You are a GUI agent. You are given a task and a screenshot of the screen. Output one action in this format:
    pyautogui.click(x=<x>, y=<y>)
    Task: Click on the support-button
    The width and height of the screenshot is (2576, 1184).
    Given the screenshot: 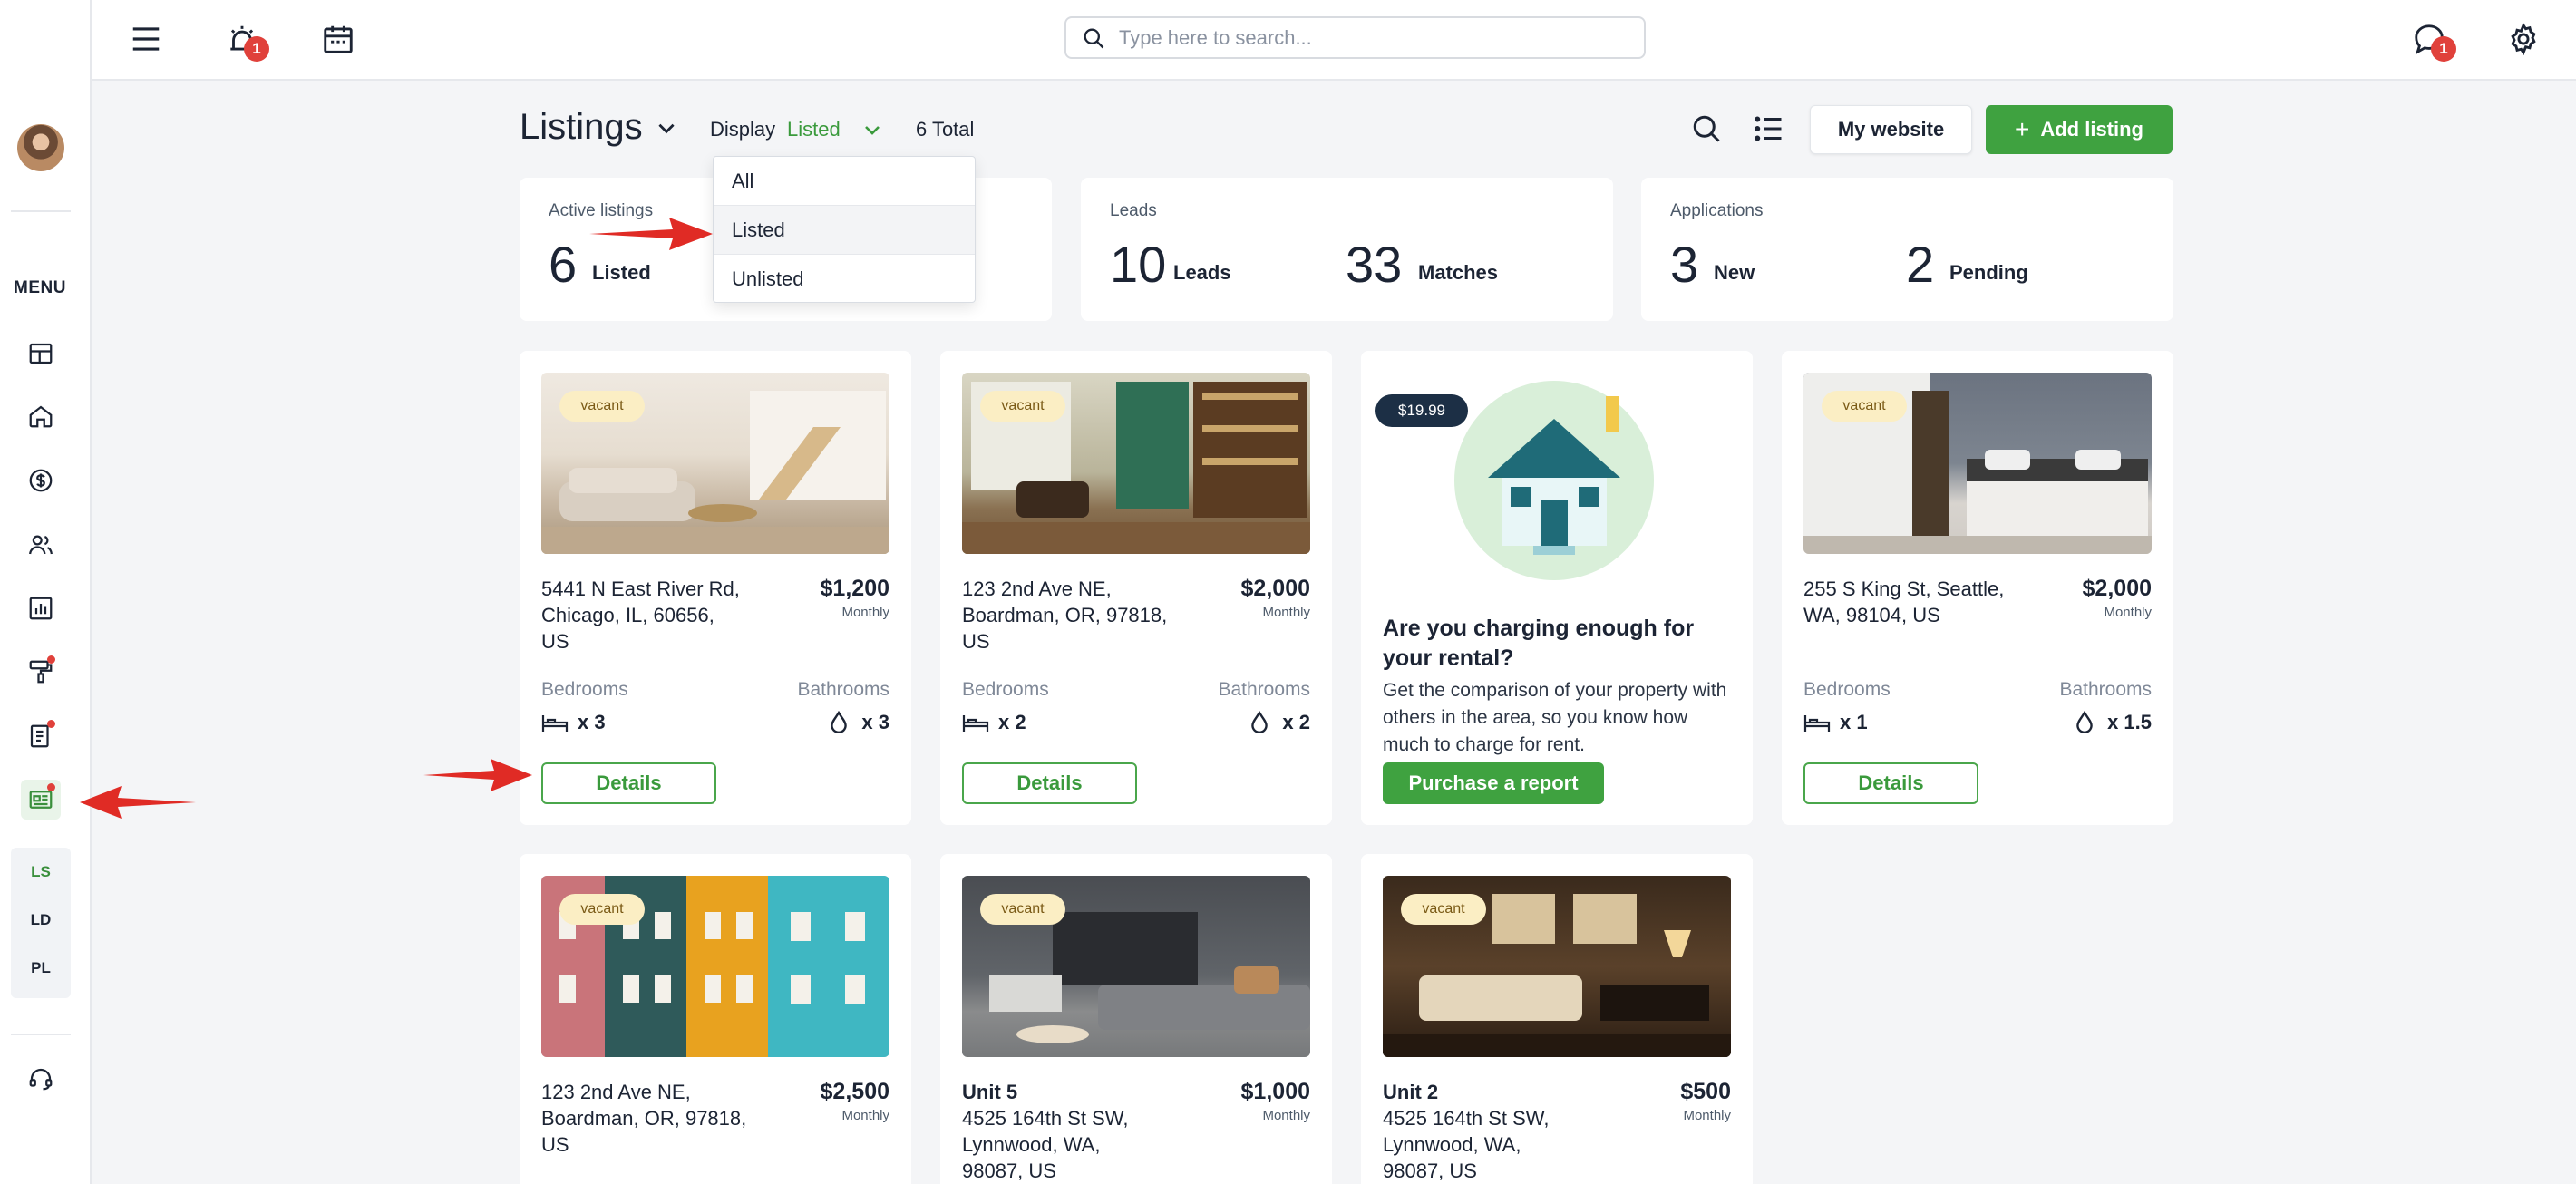 What is the action you would take?
    pyautogui.click(x=41, y=1079)
    